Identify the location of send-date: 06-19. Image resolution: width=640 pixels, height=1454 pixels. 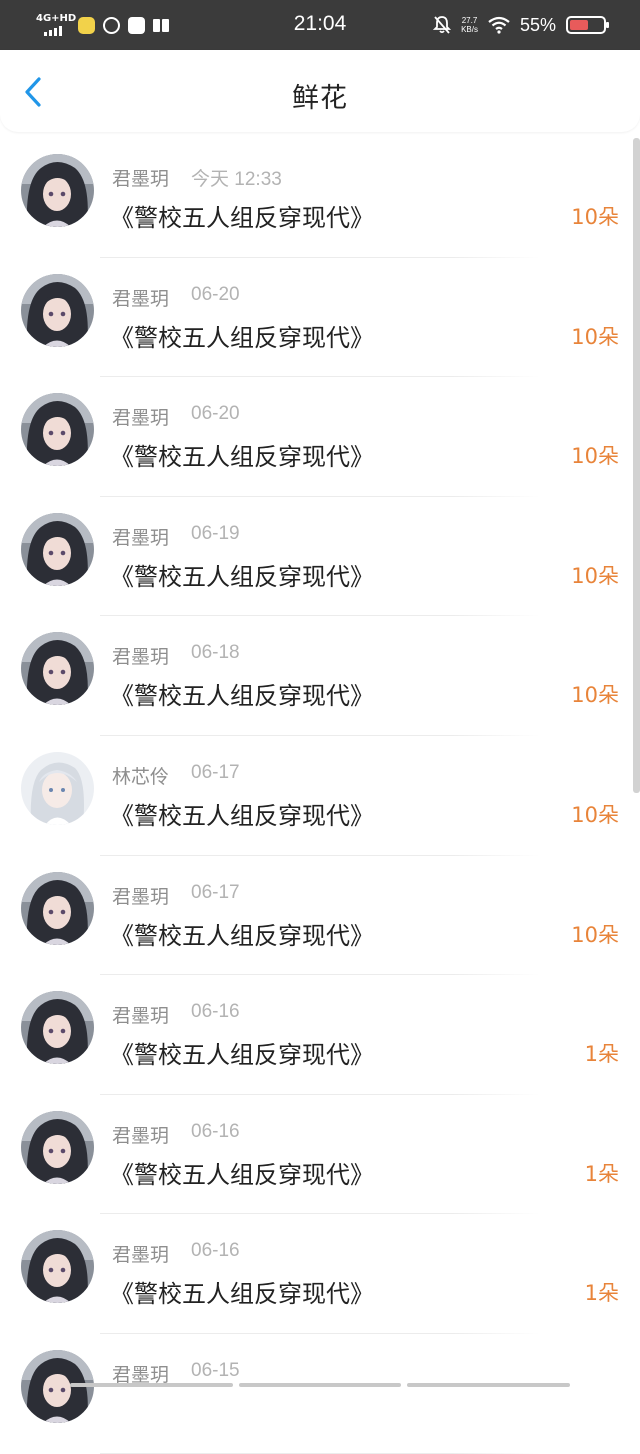
(215, 533).